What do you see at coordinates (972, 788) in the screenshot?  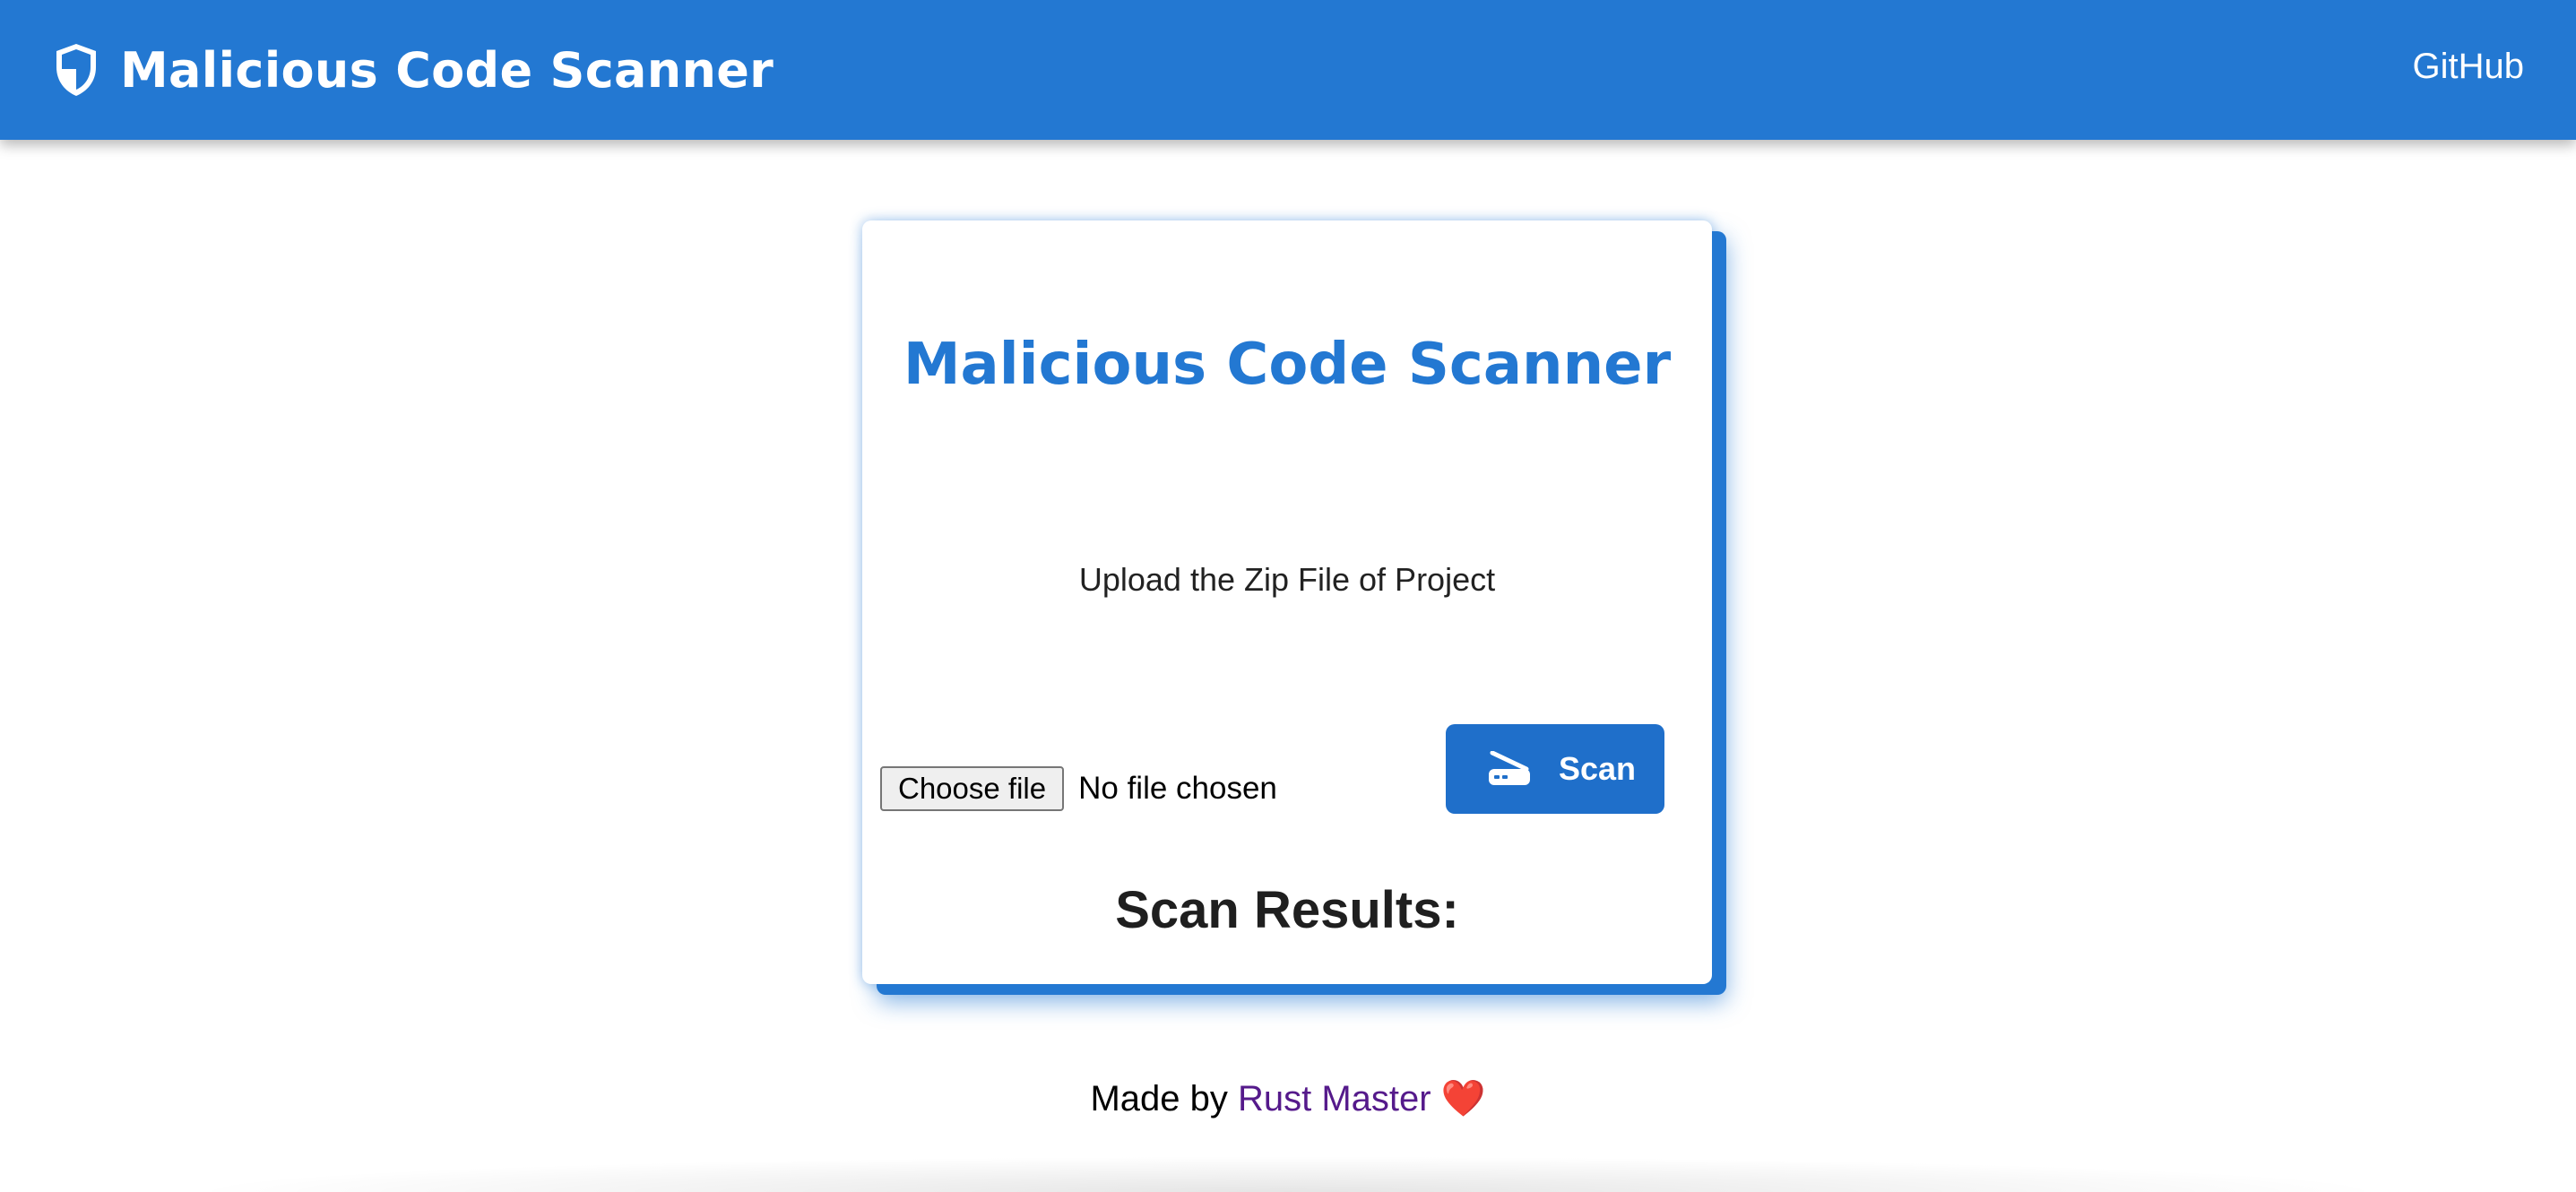 I see `choose-file-button: Choose file` at bounding box center [972, 788].